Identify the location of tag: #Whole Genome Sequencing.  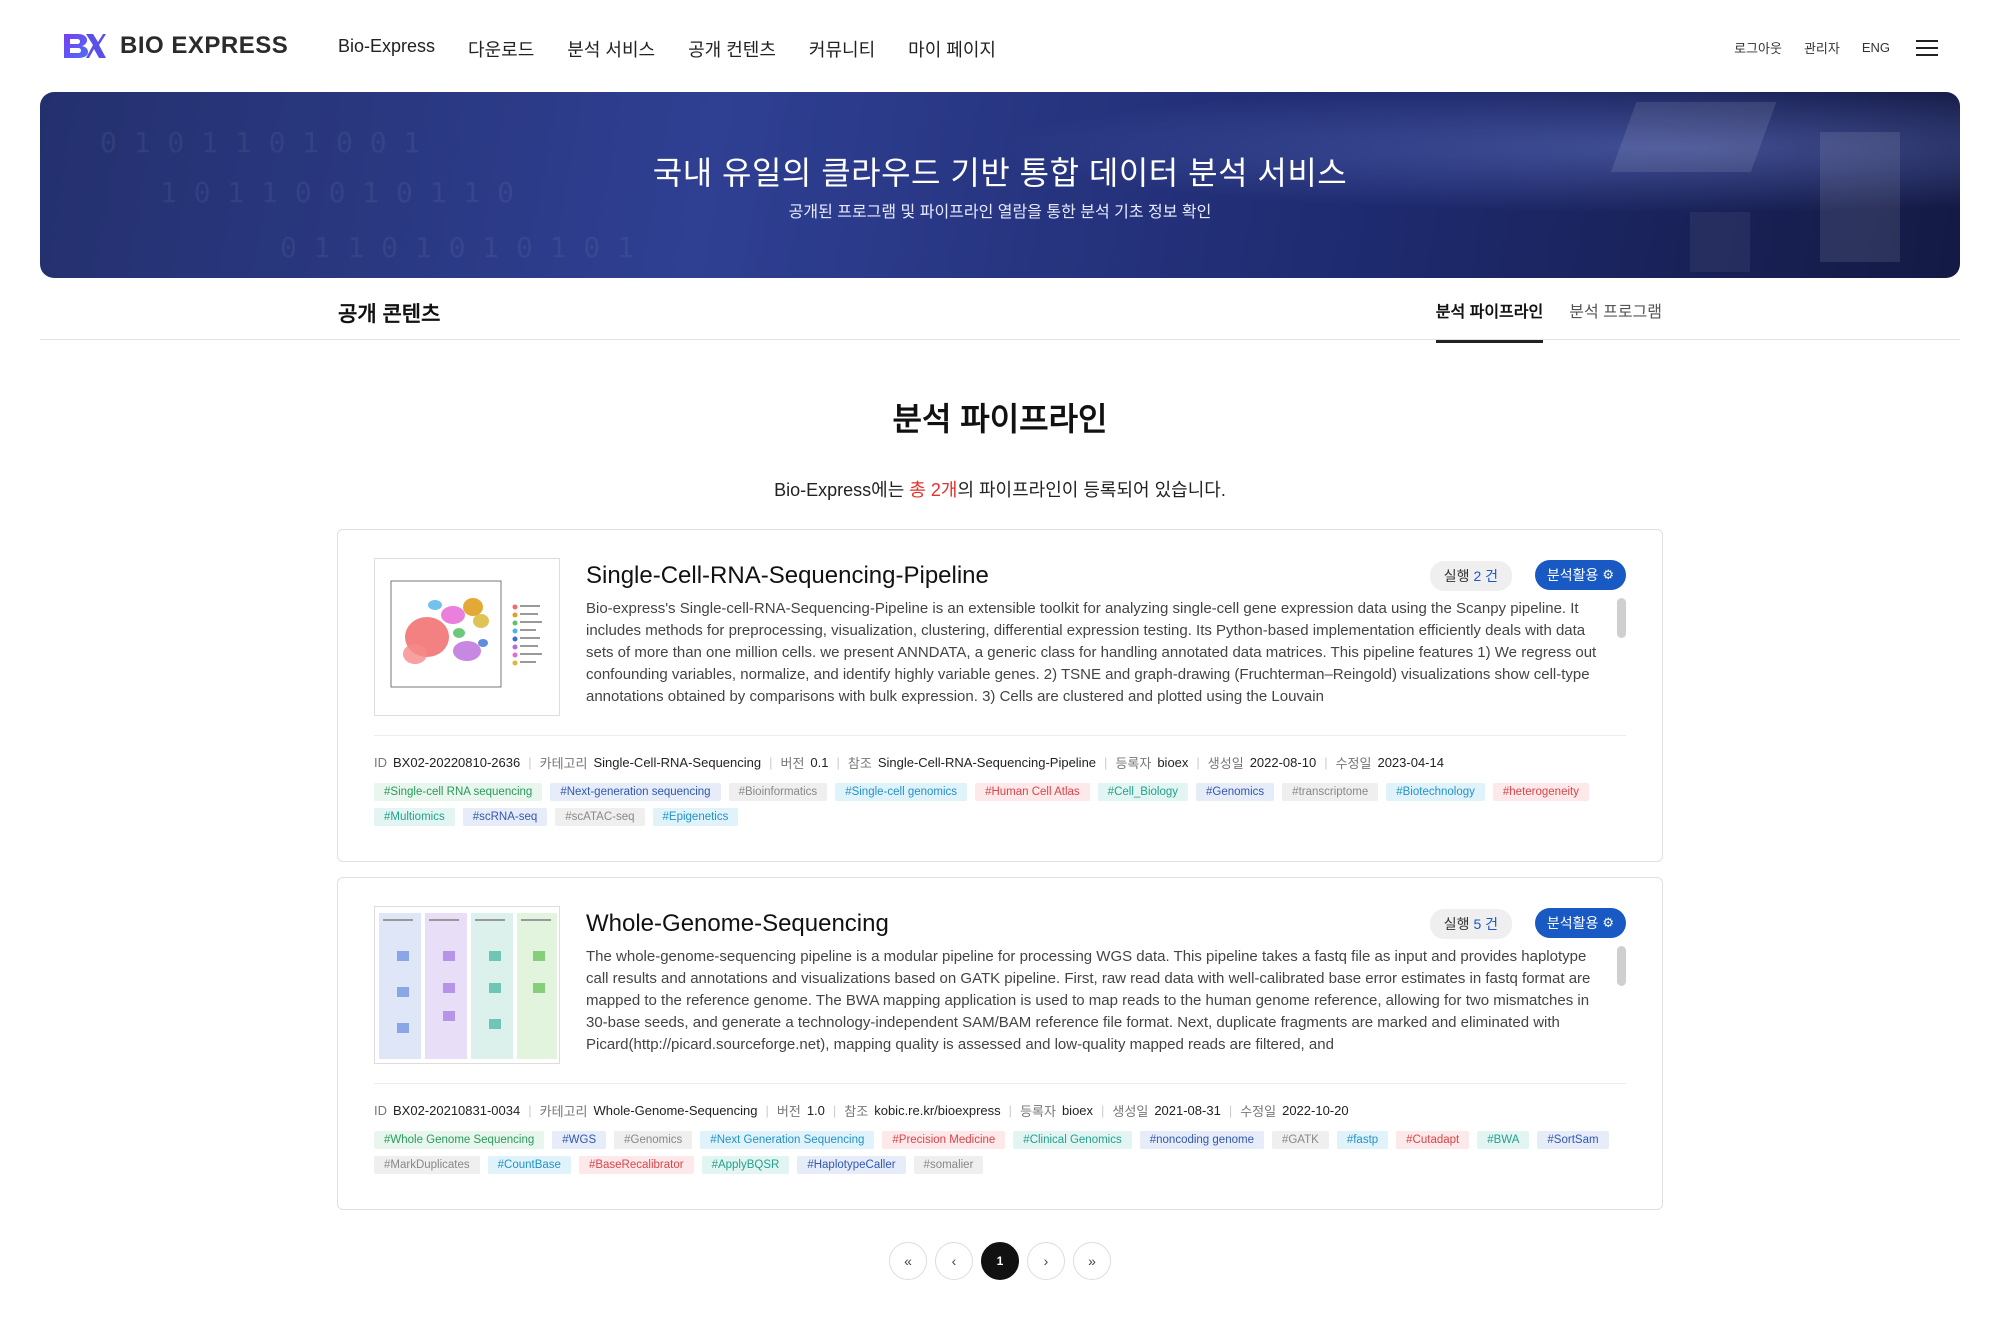
(459, 1140).